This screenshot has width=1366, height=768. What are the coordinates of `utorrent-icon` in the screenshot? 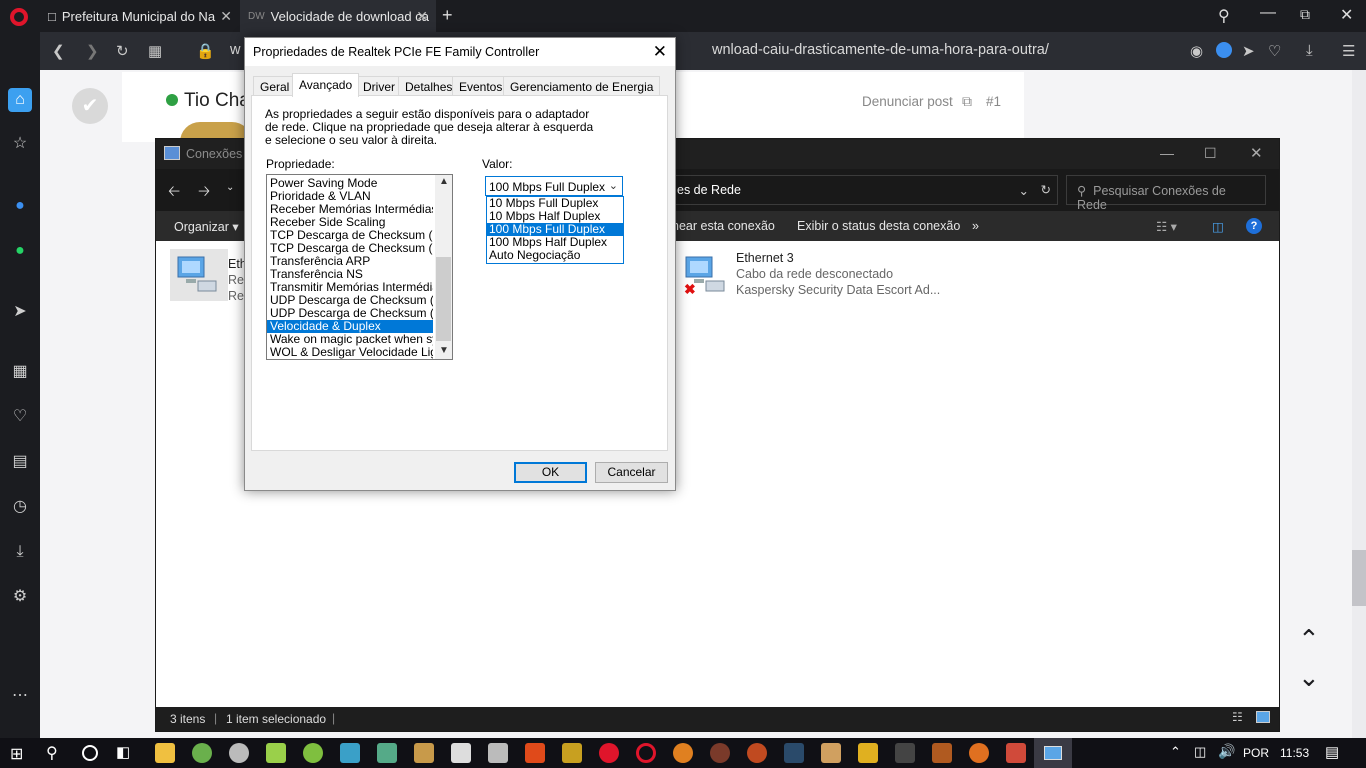 It's located at (202, 753).